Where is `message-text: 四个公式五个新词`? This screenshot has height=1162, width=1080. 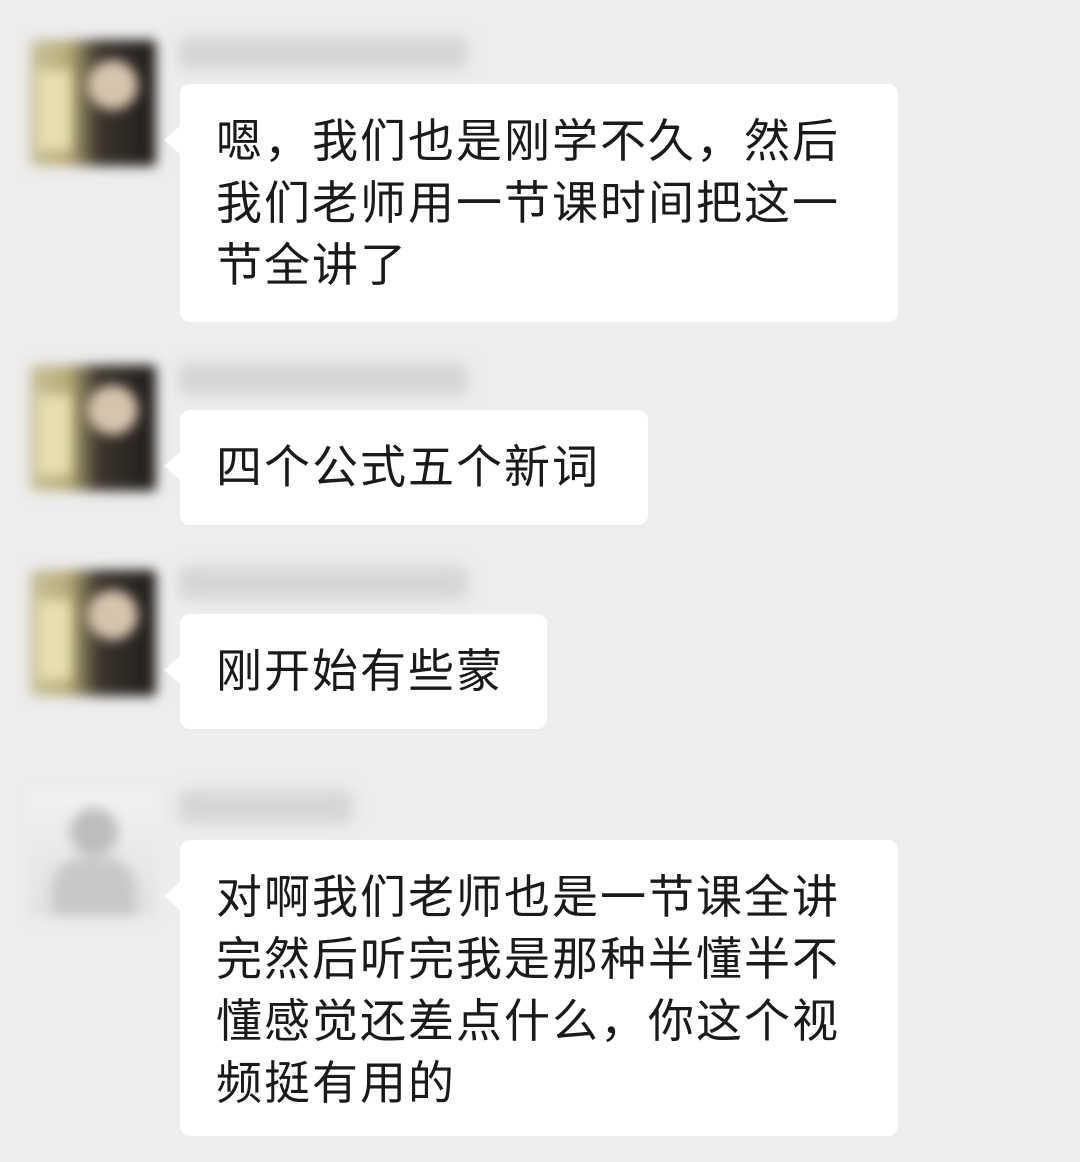
message-text: 四个公式五个新词 is located at coordinates (408, 467).